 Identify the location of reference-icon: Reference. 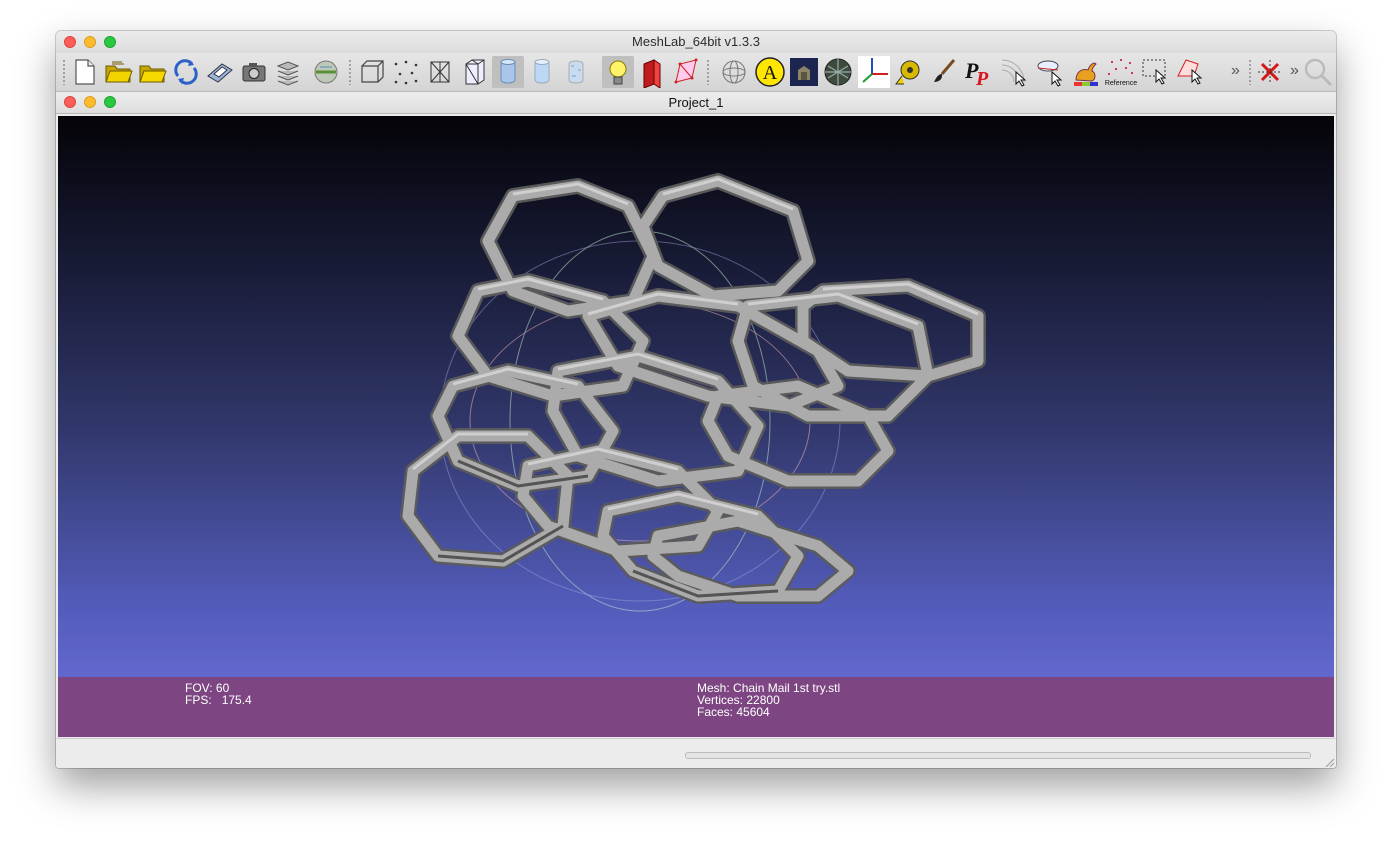
(1121, 72).